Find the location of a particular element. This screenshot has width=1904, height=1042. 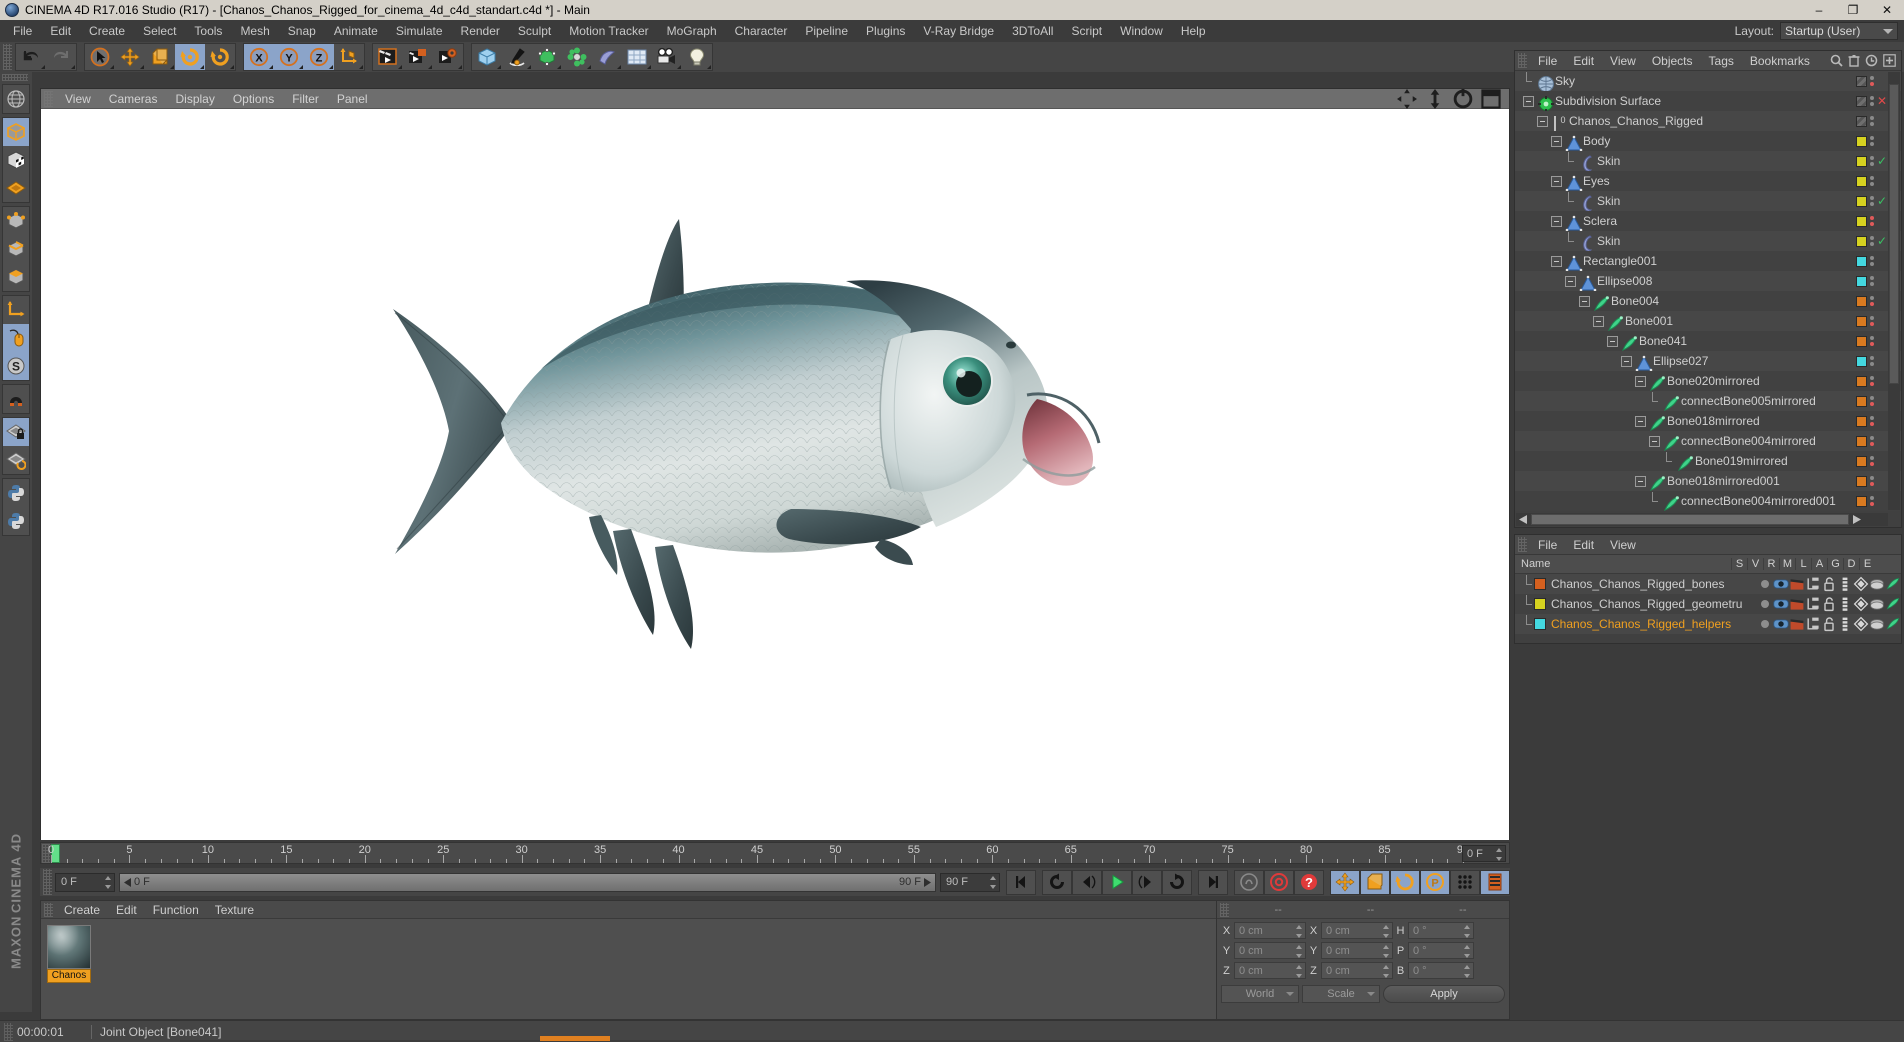

layer-toggle-eye is located at coordinates (1781, 604).